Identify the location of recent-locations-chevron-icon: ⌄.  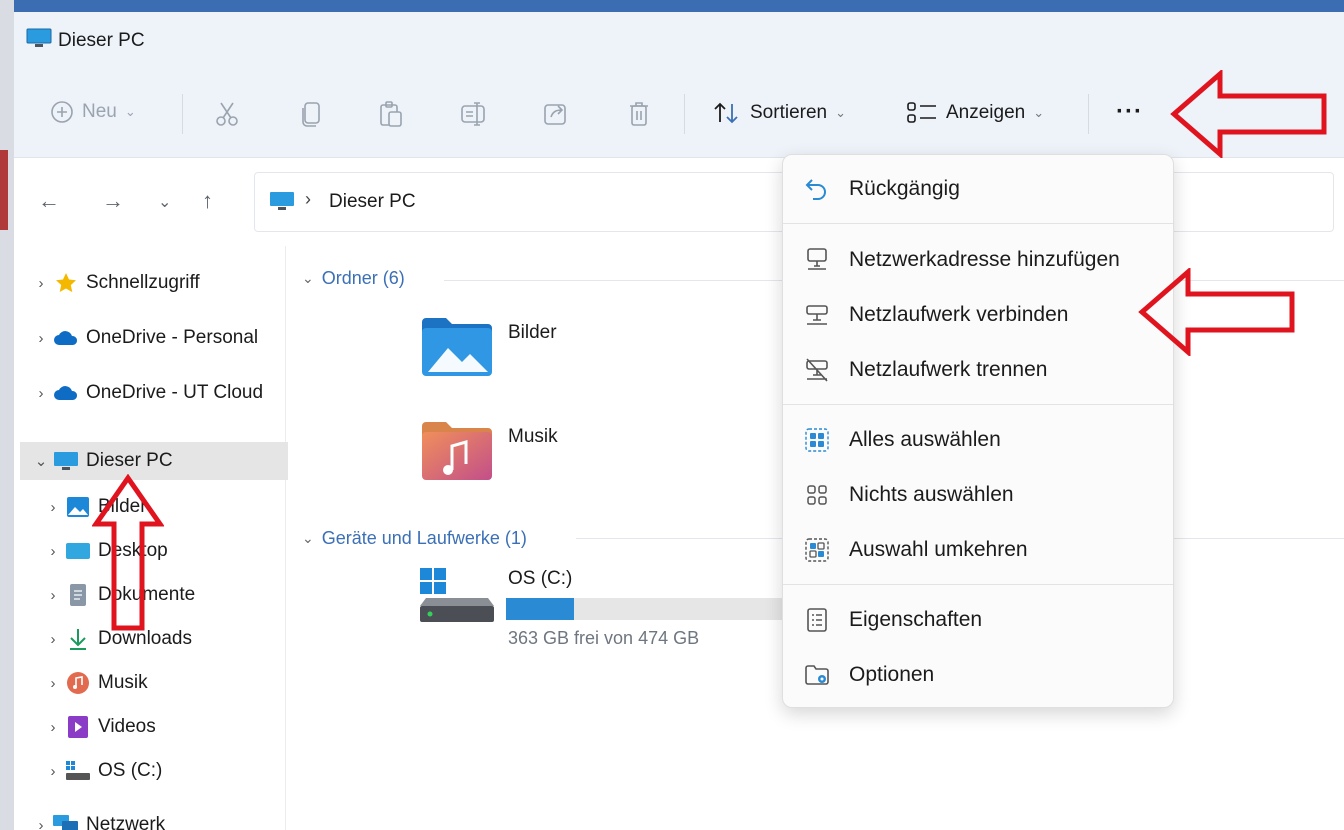
(164, 202).